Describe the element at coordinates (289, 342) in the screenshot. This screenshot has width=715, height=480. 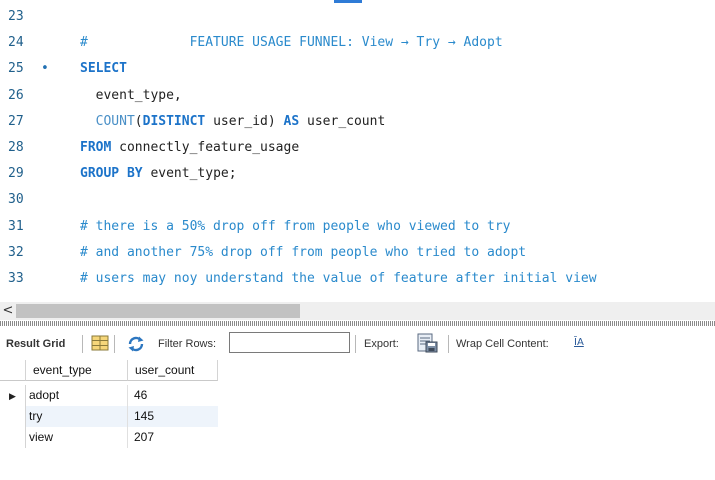
I see `filter-rows-input` at that location.